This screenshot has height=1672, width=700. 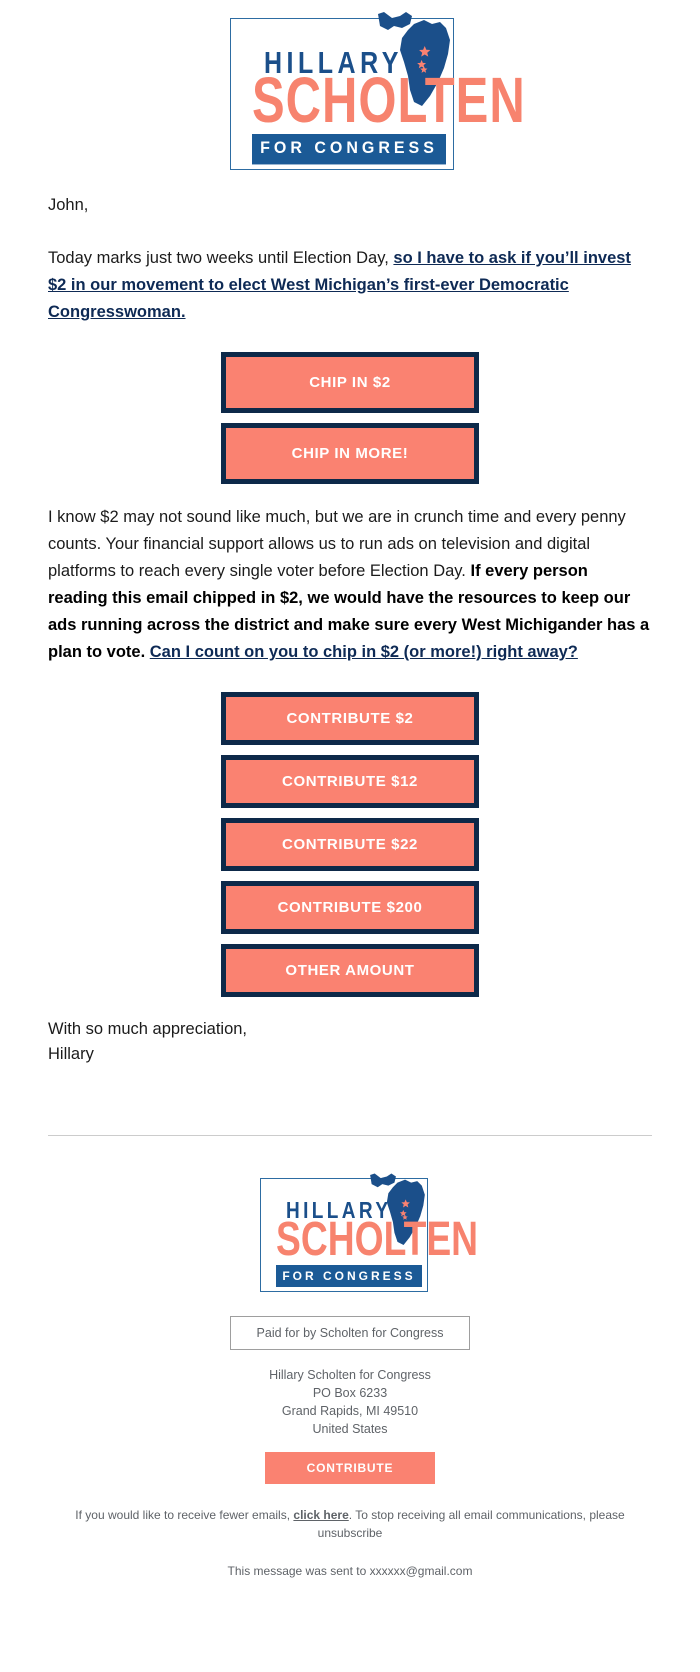 I want to click on cta-row: CONTRIBUTE $22, so click(x=350, y=844).